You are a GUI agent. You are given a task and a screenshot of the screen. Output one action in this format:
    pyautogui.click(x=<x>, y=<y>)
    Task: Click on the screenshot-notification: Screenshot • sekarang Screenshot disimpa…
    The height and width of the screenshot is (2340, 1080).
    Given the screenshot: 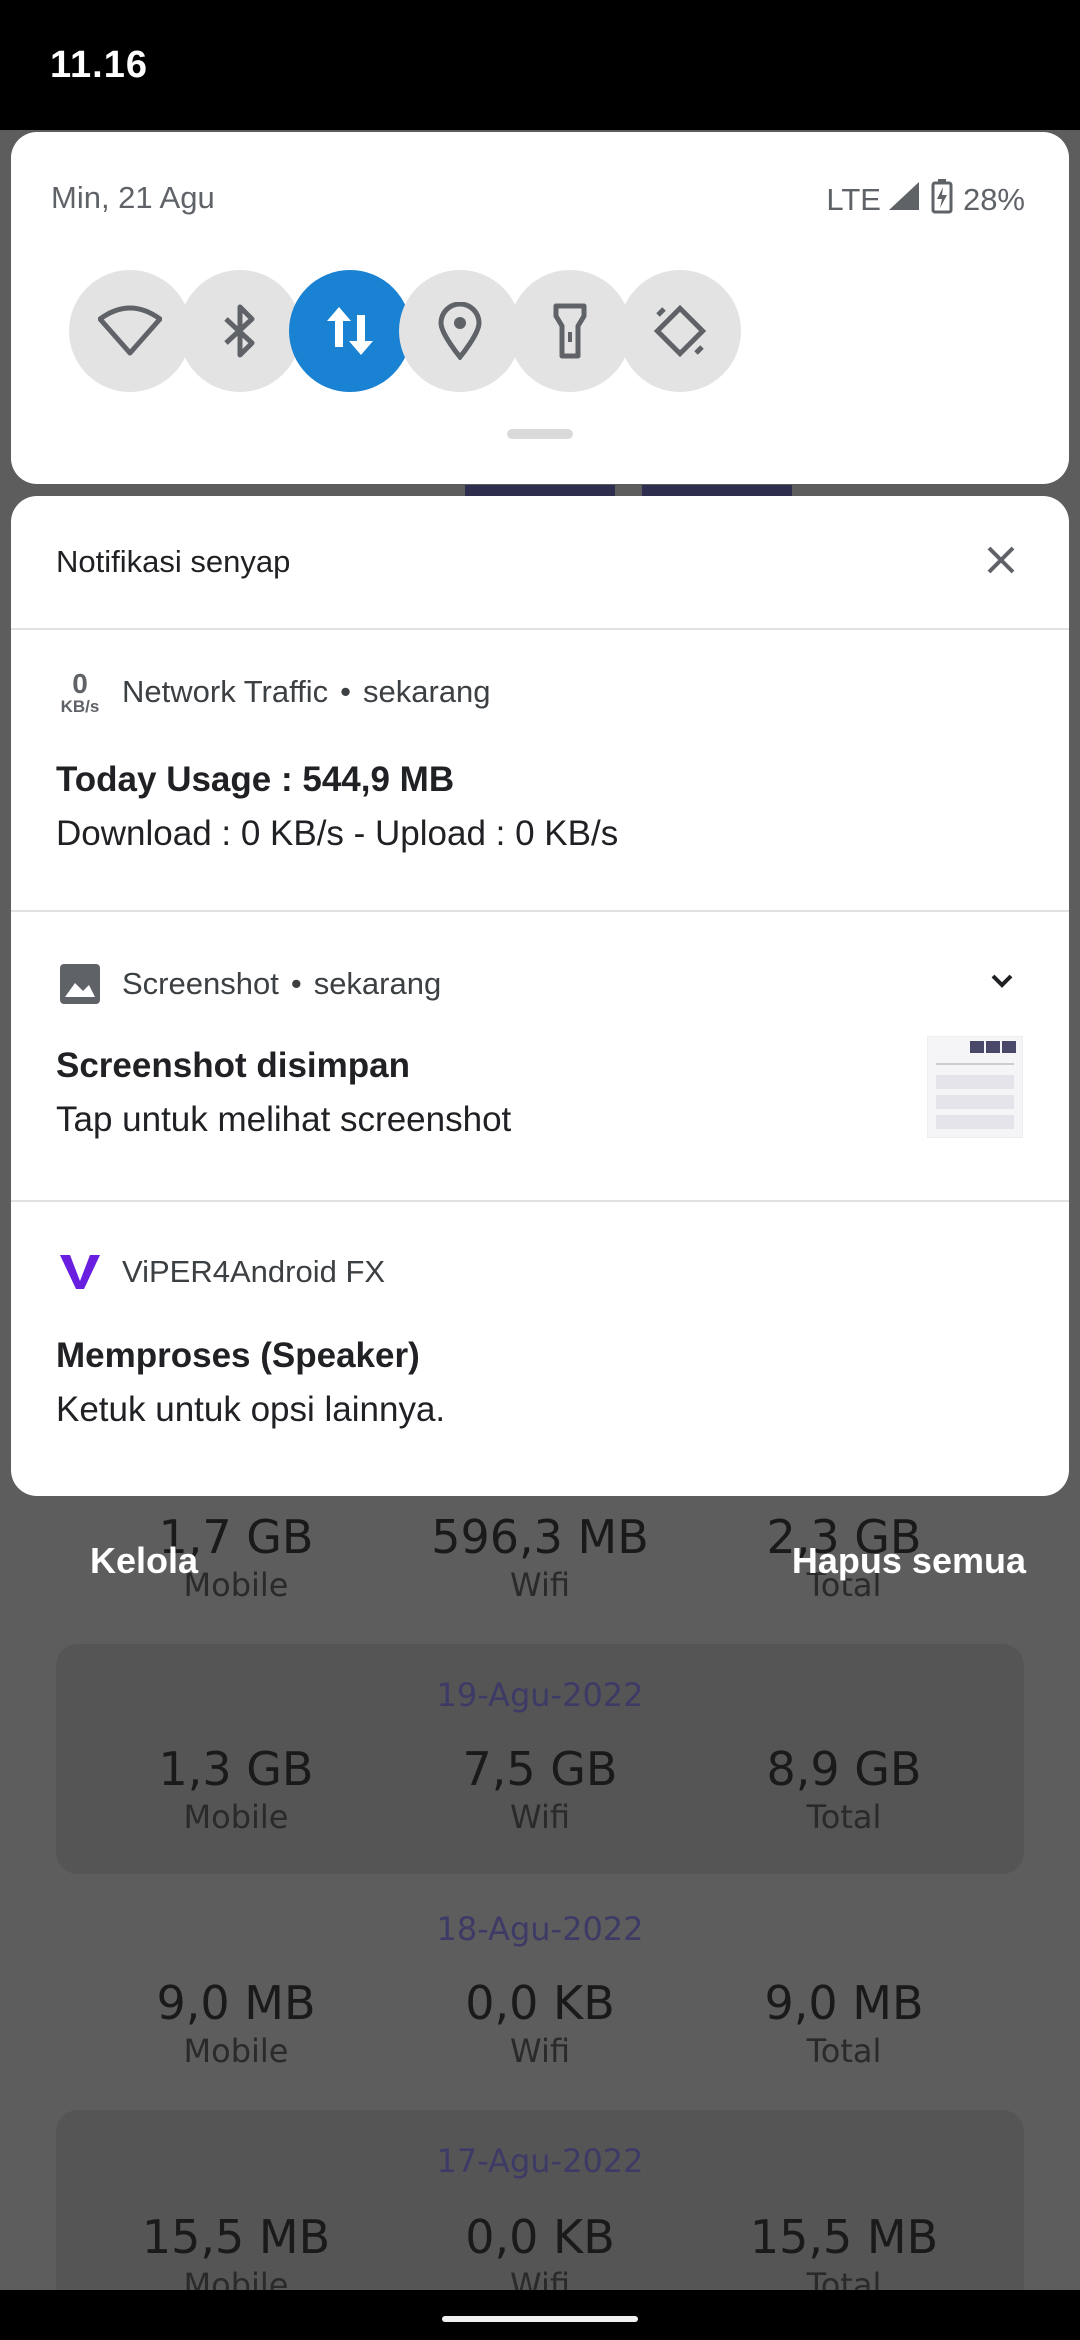 What is the action you would take?
    pyautogui.click(x=540, y=1056)
    